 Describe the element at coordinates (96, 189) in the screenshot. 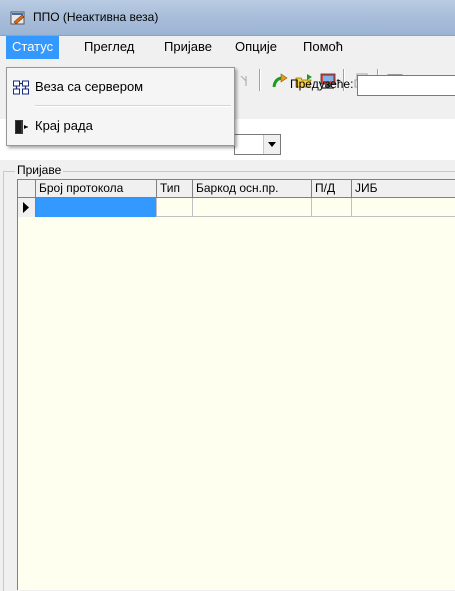

I see `column-header-protocol-number: Број протокола` at that location.